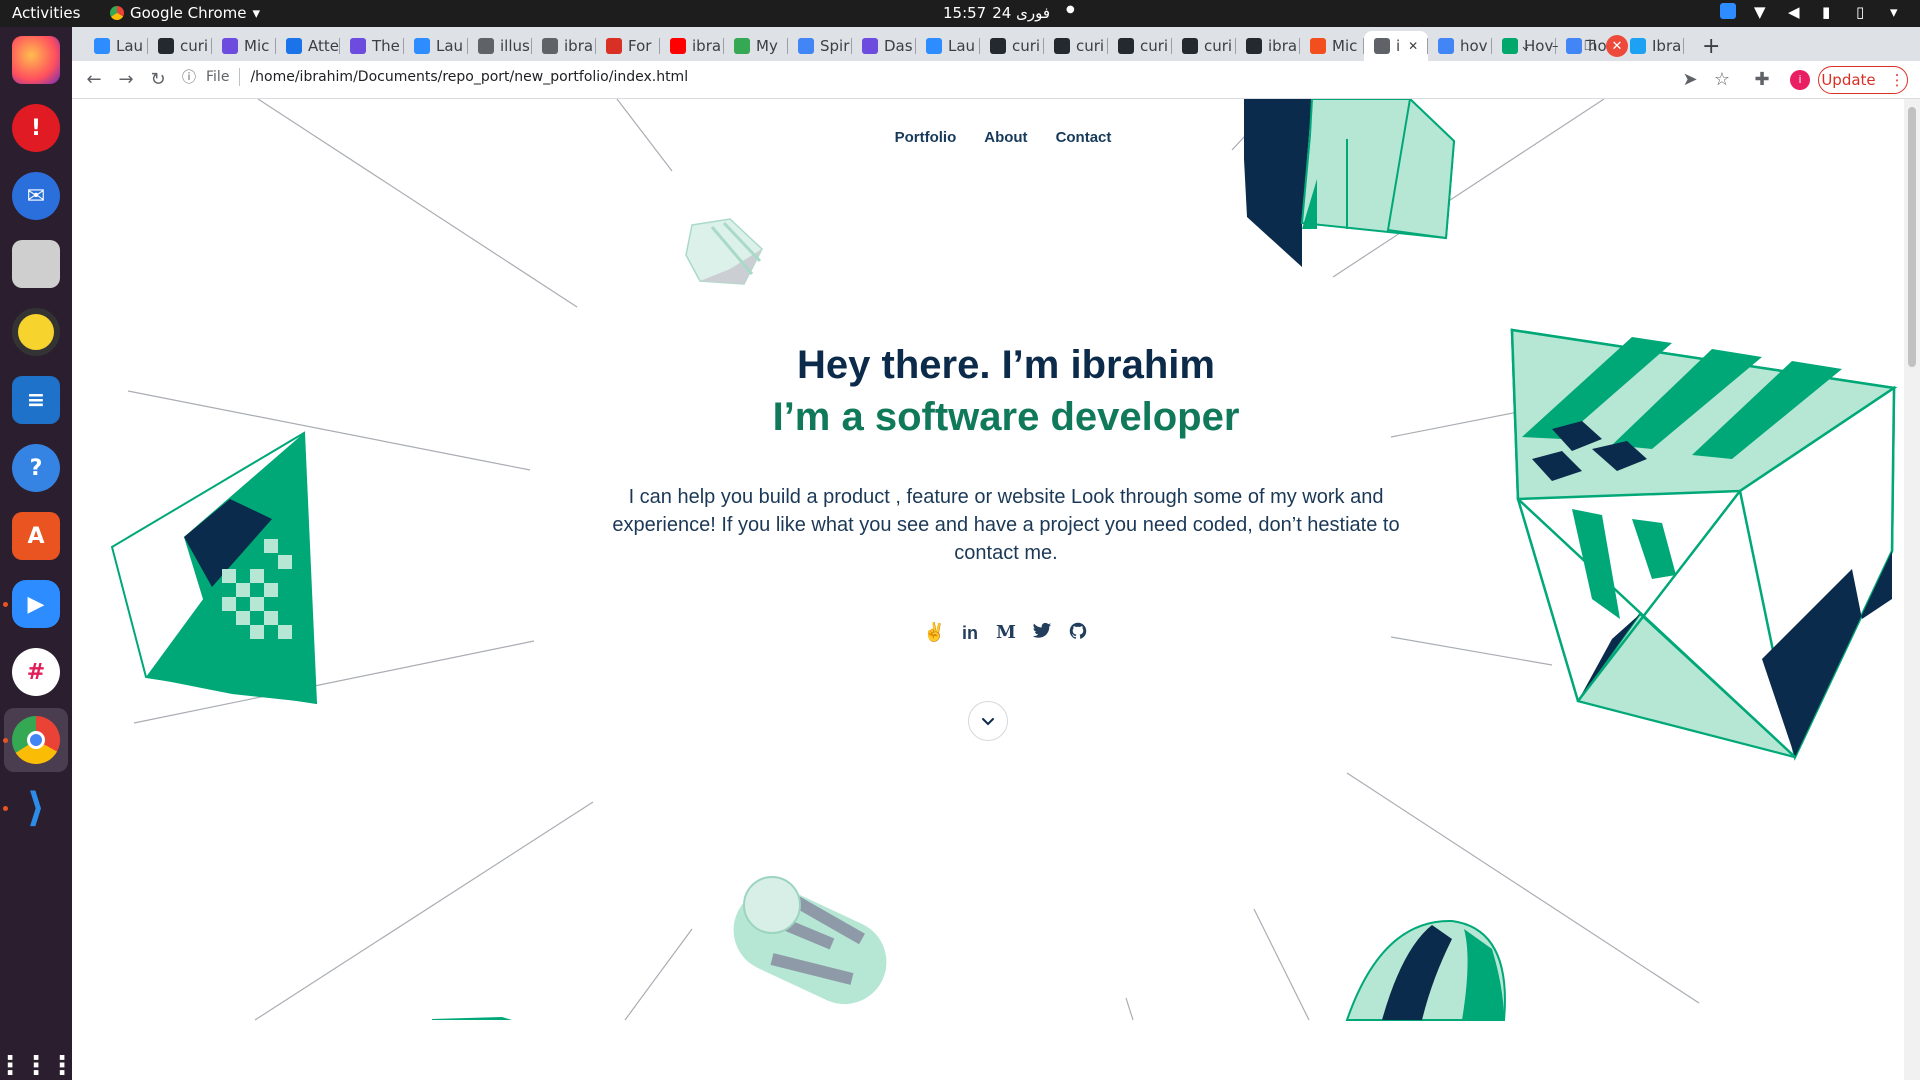 This screenshot has height=1090, width=1920. What do you see at coordinates (36, 128) in the screenshot?
I see `alert-icon: !` at bounding box center [36, 128].